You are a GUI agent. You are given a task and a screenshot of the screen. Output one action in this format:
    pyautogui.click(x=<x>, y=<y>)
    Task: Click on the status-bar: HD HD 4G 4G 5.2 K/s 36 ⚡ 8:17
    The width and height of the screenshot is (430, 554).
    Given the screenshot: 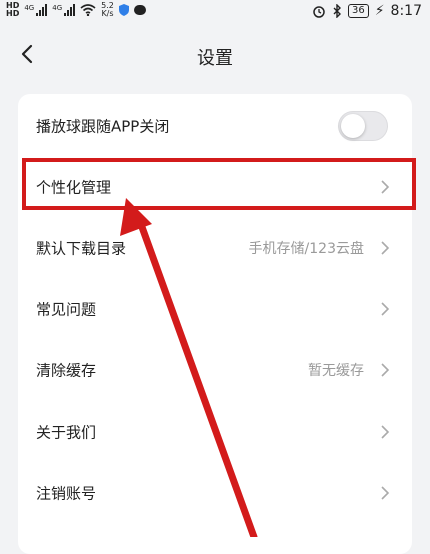 What is the action you would take?
    pyautogui.click(x=215, y=12)
    